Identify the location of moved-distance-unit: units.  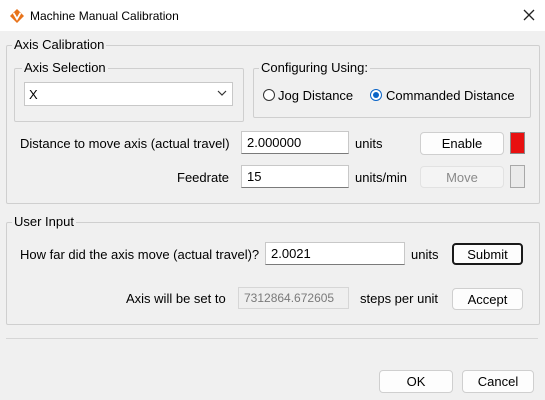
(425, 254).